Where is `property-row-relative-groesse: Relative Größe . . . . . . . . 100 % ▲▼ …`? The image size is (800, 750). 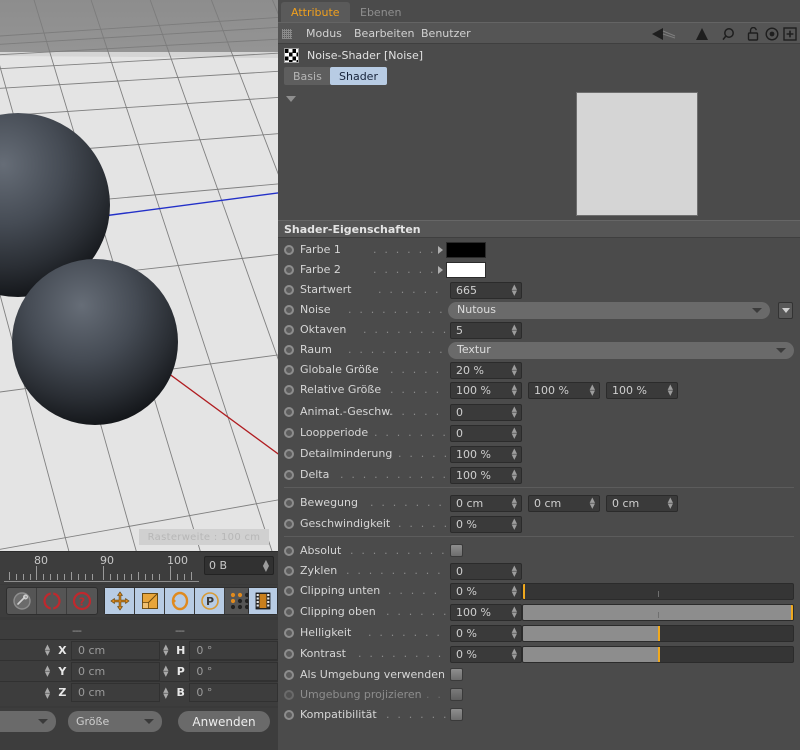
property-row-relative-groesse: Relative Größe . . . . . . . . 100 % ▲▼ … is located at coordinates (539, 390).